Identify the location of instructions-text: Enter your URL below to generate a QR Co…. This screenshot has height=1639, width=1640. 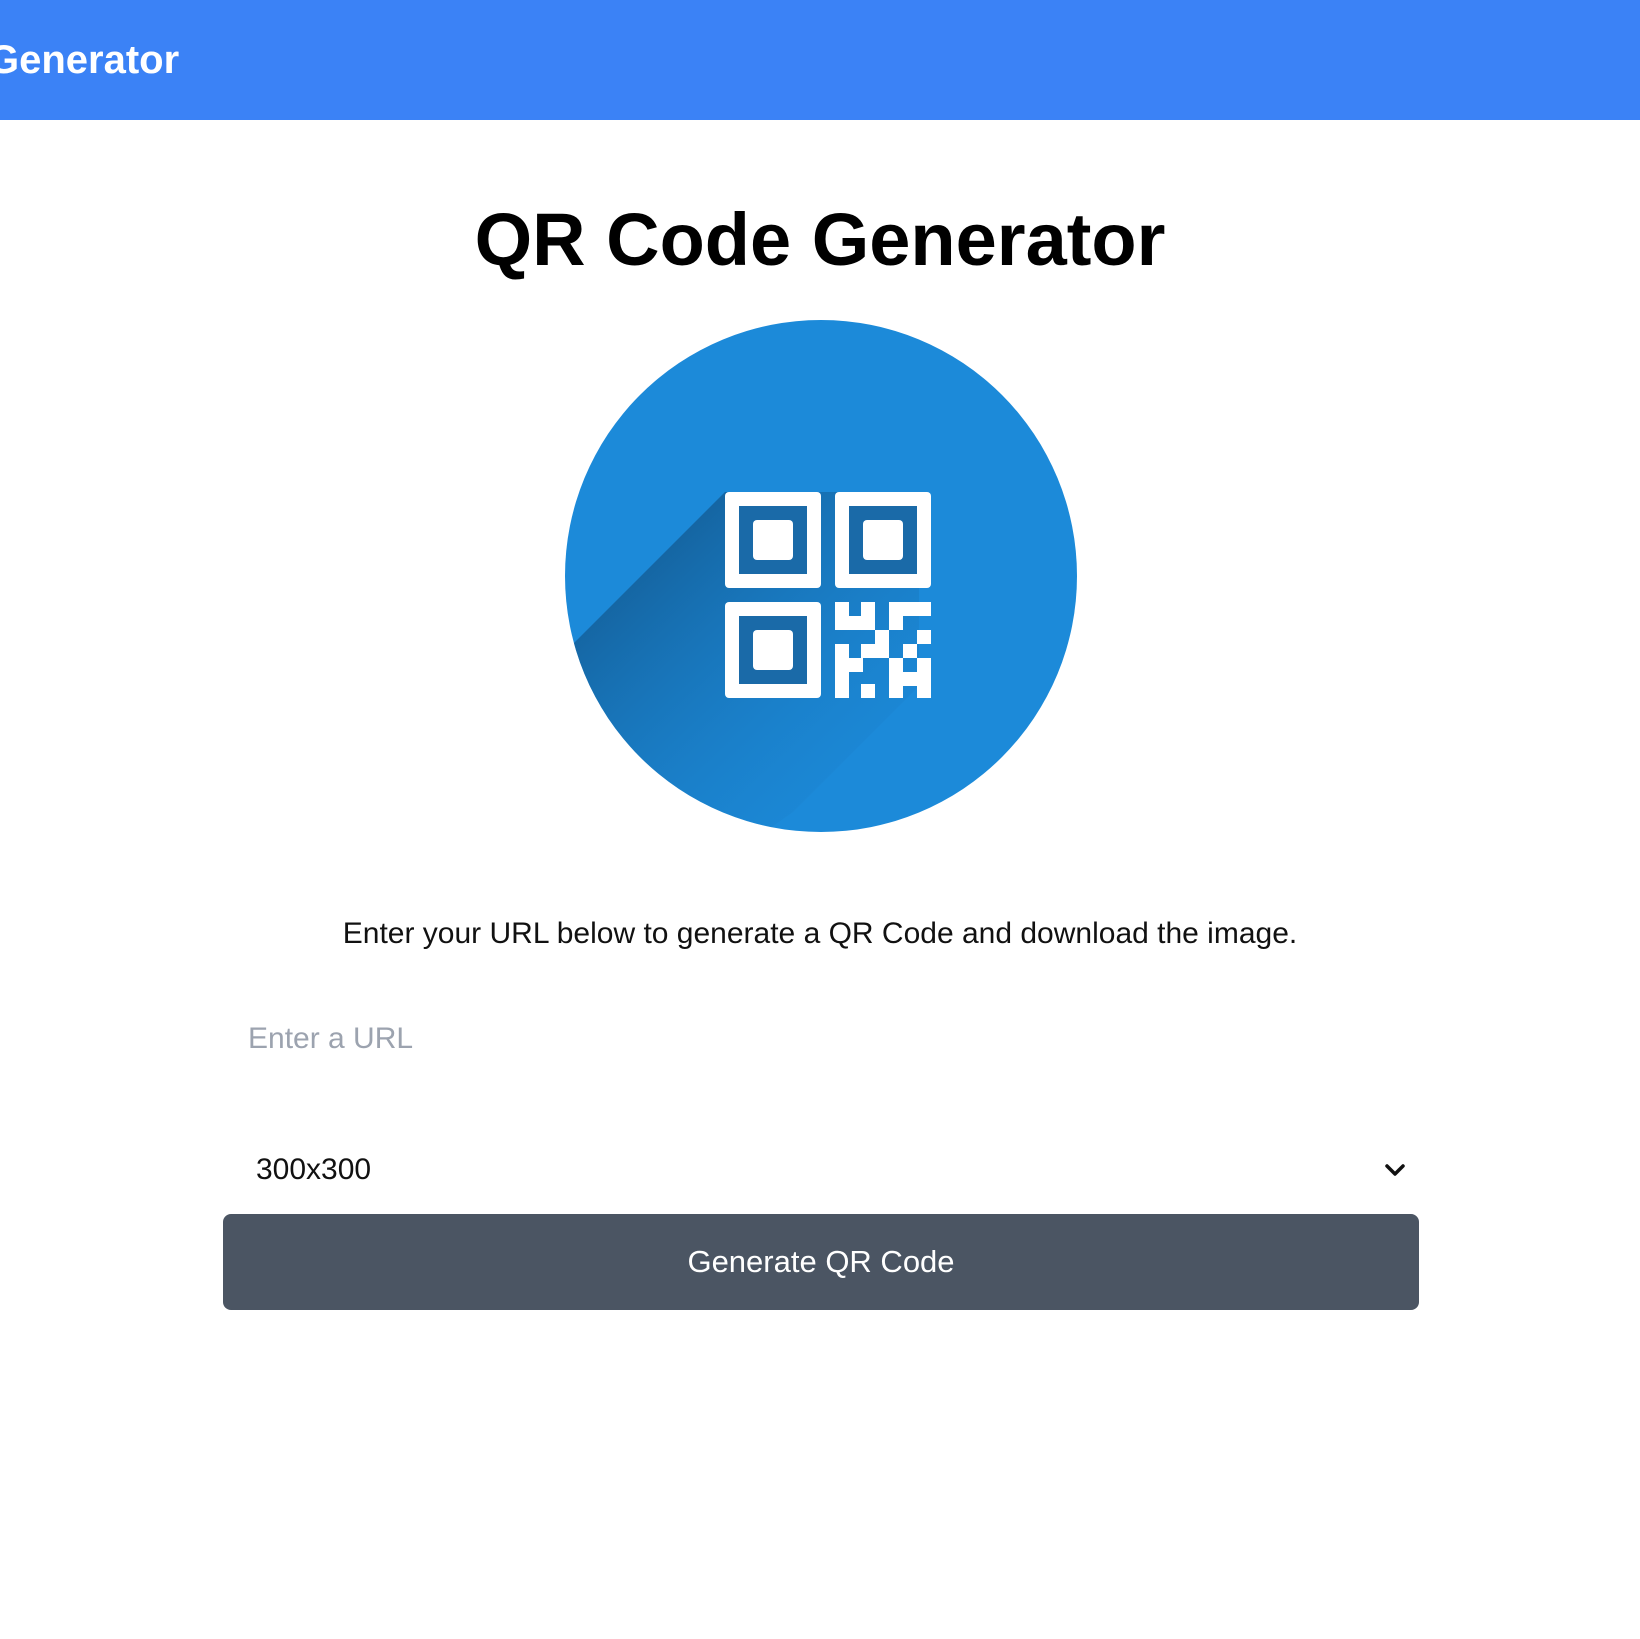
(820, 933).